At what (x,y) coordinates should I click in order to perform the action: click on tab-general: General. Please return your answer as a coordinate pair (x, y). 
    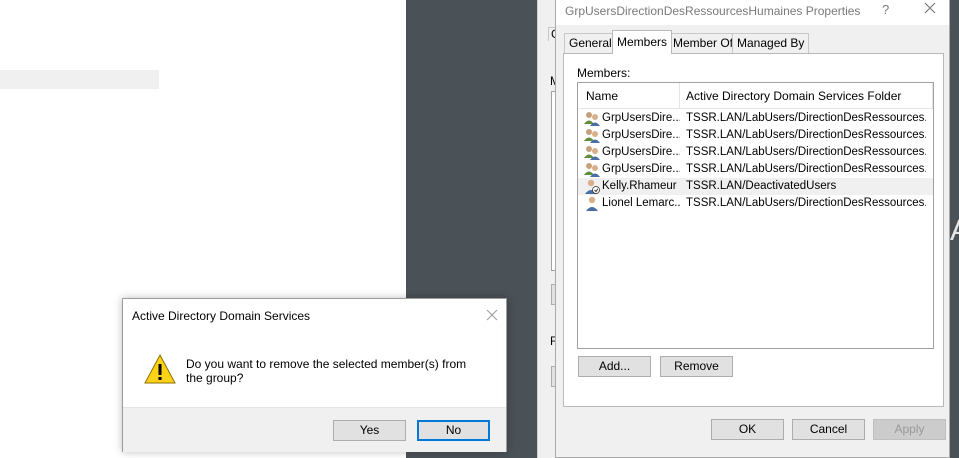
    Looking at the image, I should click on (590, 43).